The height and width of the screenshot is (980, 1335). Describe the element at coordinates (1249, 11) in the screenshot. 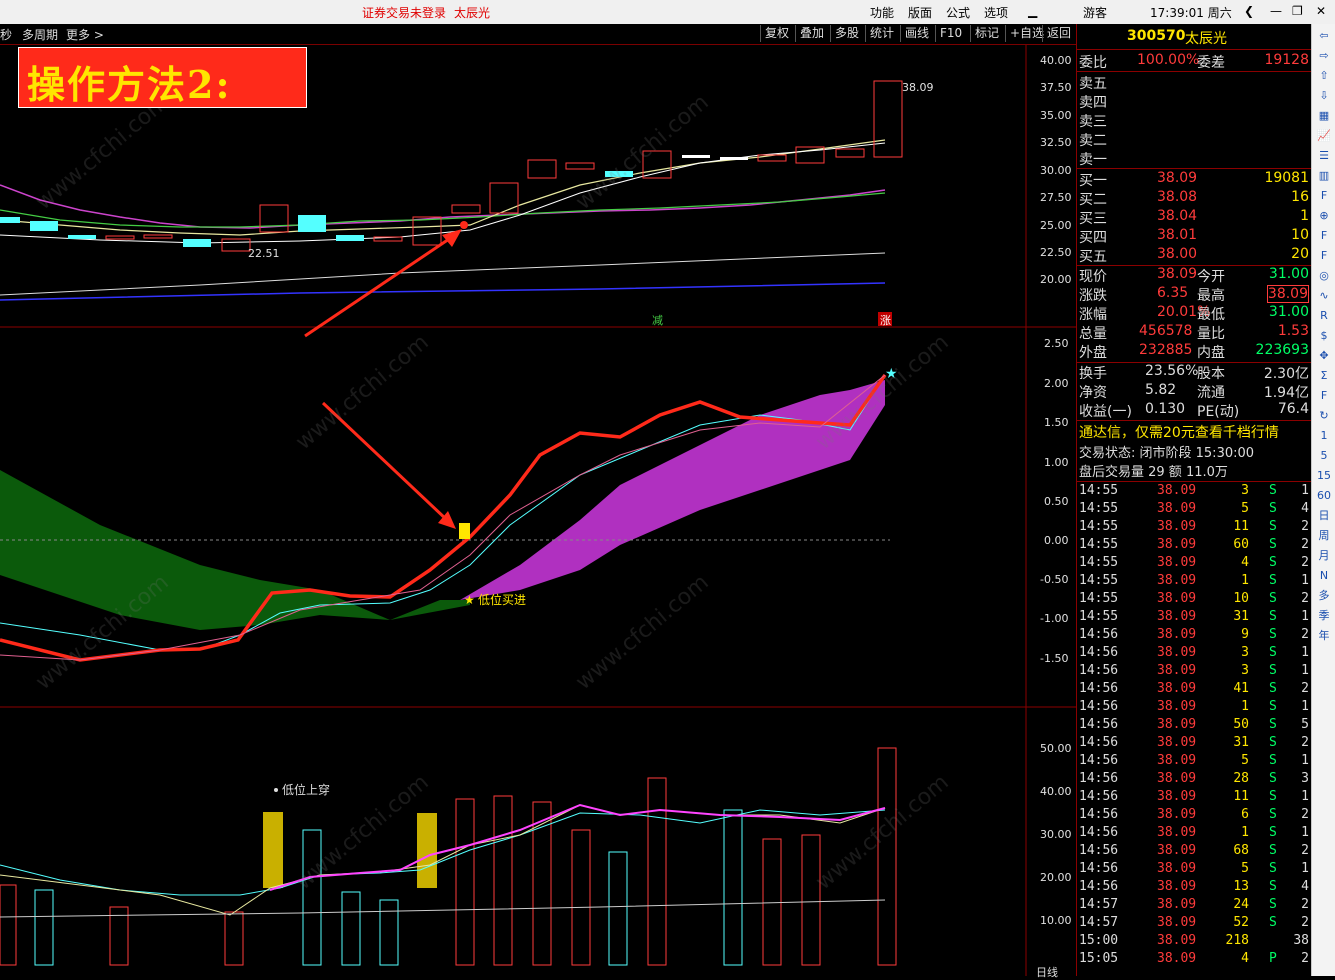

I see `back-arrow-icon: ❮` at that location.